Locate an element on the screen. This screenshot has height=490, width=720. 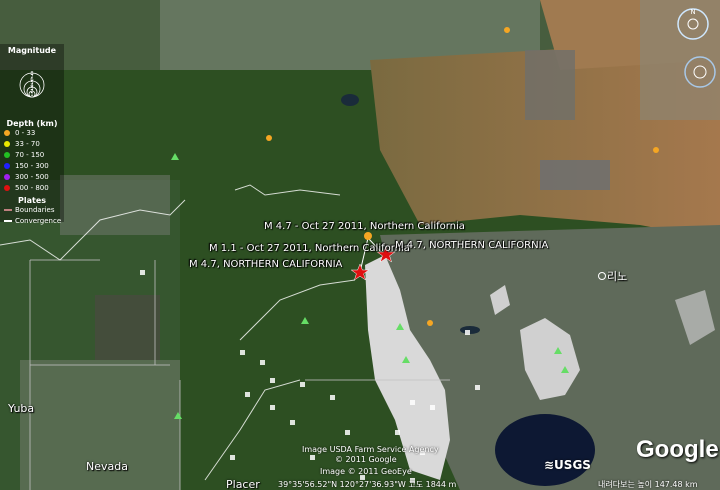
place-label-yuba: Yuba is located at coordinates (21, 408).